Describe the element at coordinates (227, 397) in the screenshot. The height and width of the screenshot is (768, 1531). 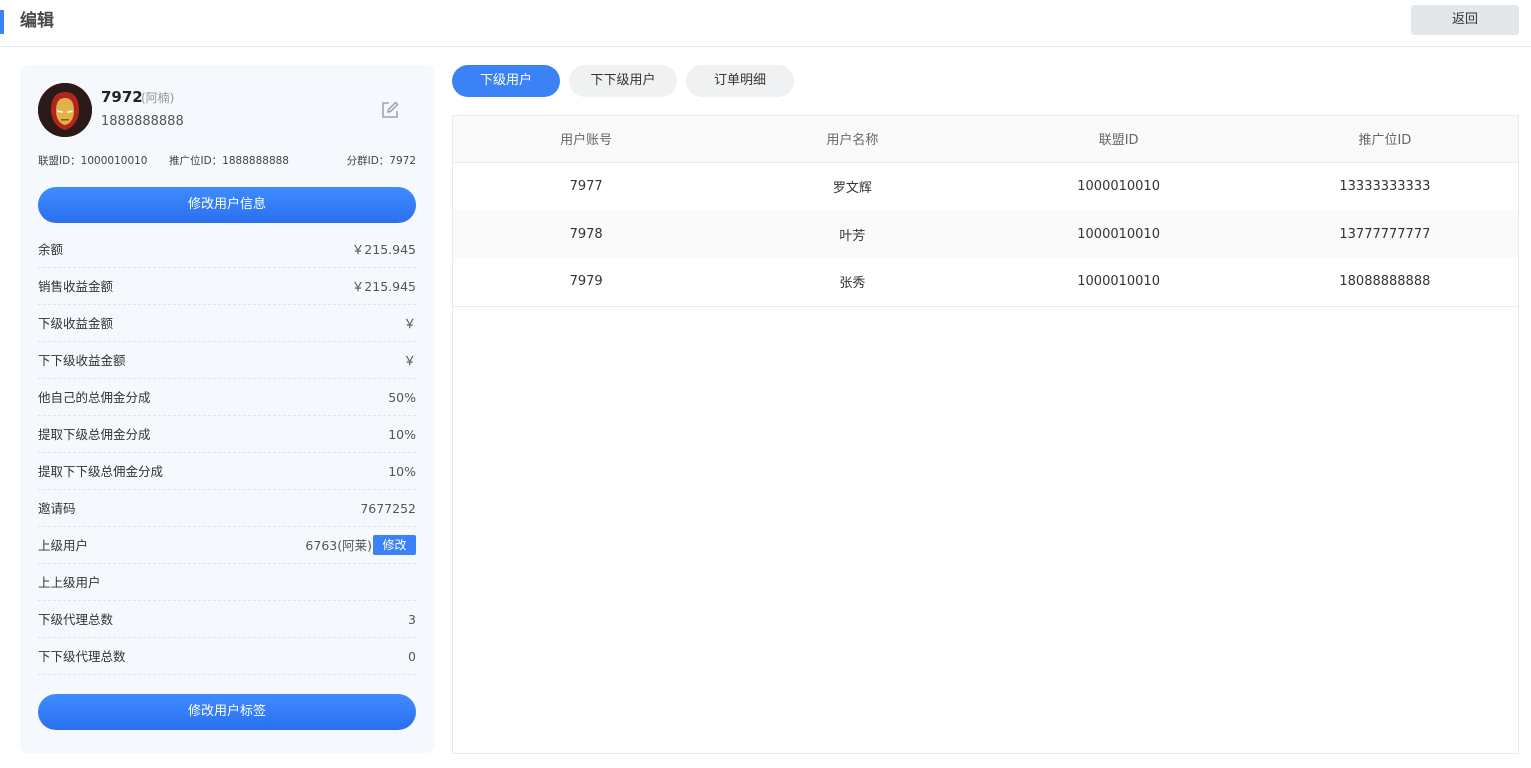
I see `stat-row: 他自己的总佣金分成 50%` at that location.